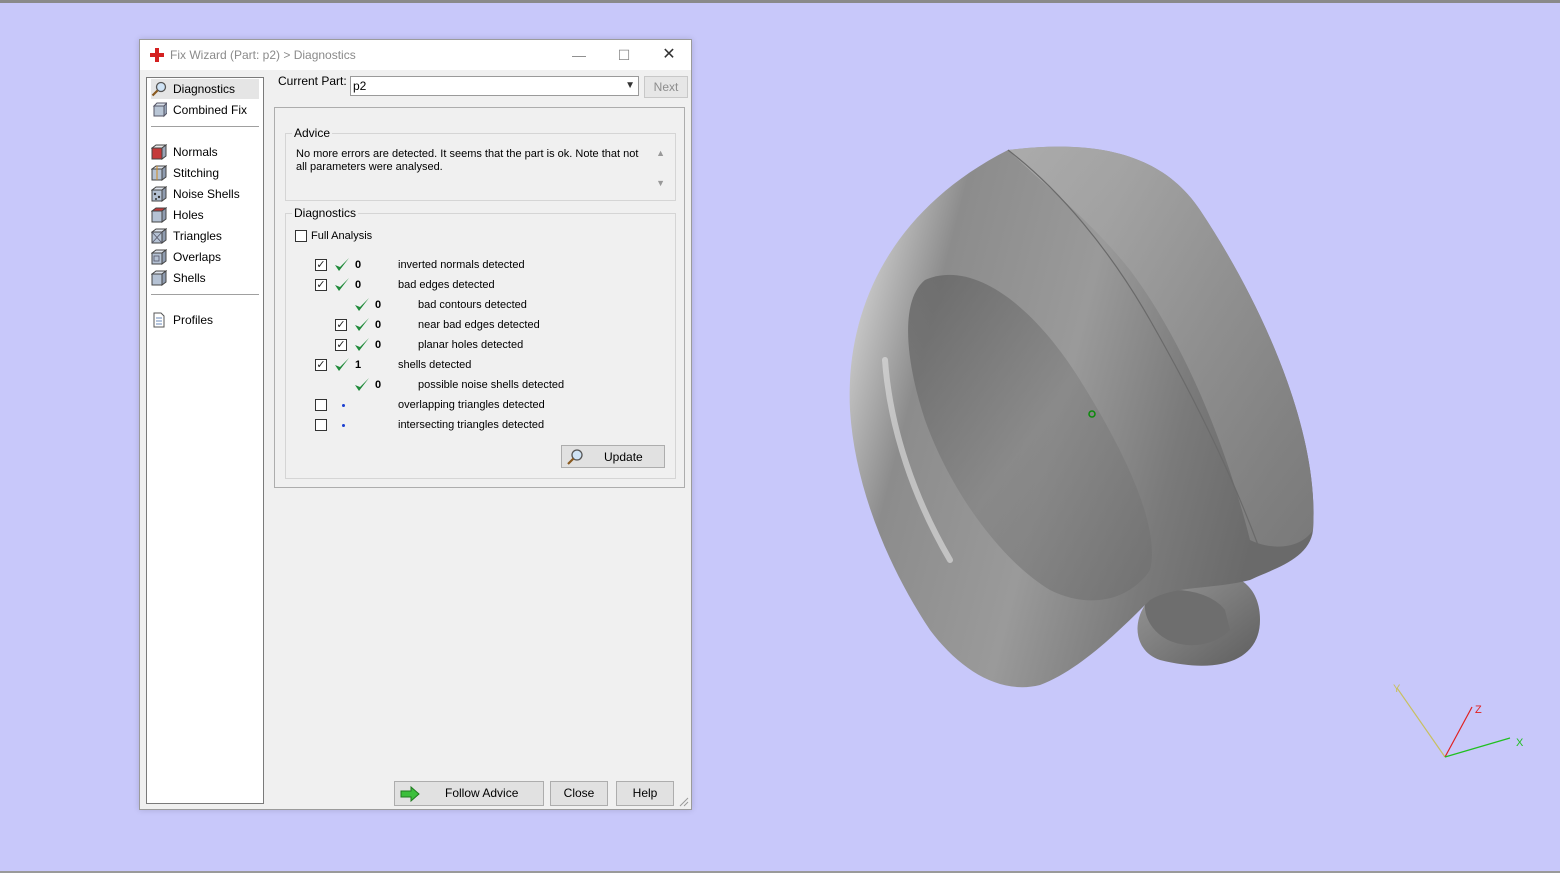 The height and width of the screenshot is (873, 1560). What do you see at coordinates (341, 345) in the screenshot?
I see `planar-holes-checkbox` at bounding box center [341, 345].